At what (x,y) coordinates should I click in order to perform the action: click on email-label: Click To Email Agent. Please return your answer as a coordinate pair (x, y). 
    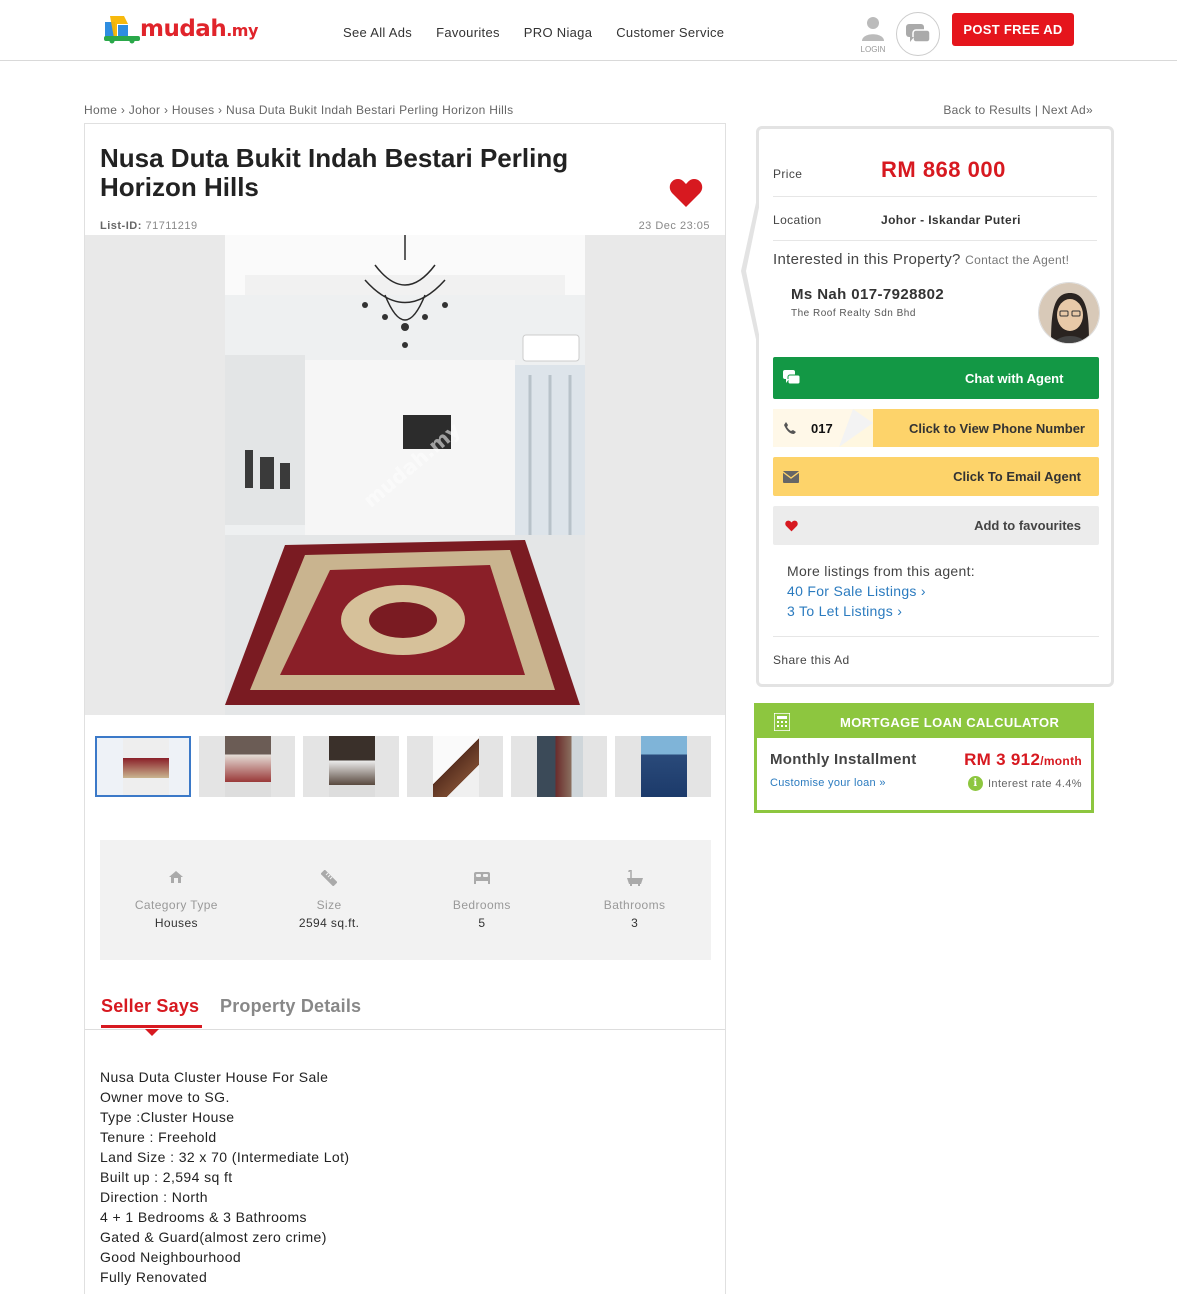
    Looking at the image, I should click on (1017, 476).